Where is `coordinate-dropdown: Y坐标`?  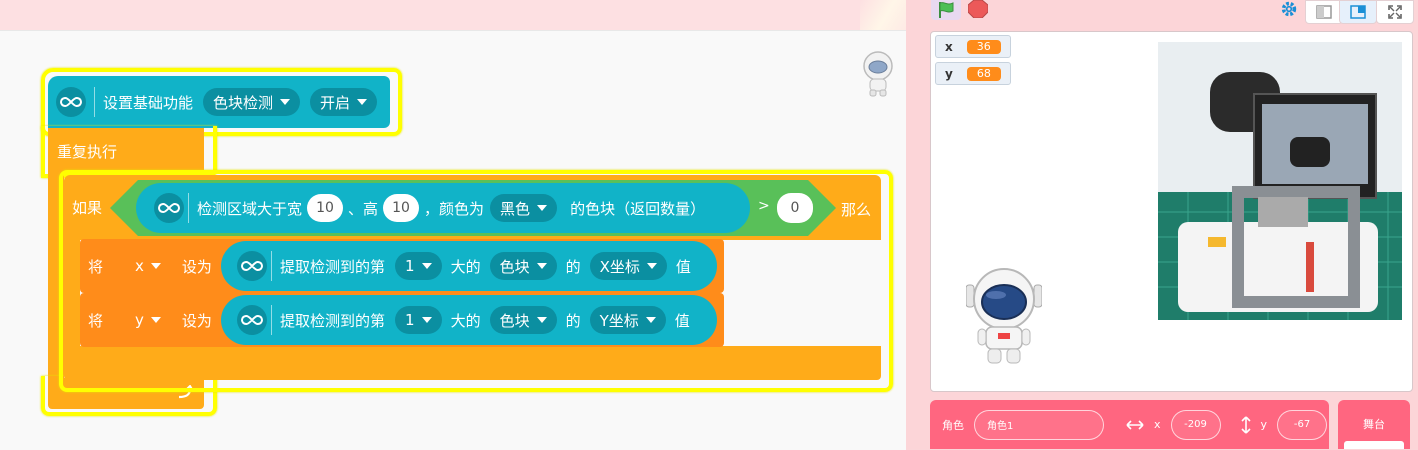
coordinate-dropdown: Y坐标 is located at coordinates (627, 320).